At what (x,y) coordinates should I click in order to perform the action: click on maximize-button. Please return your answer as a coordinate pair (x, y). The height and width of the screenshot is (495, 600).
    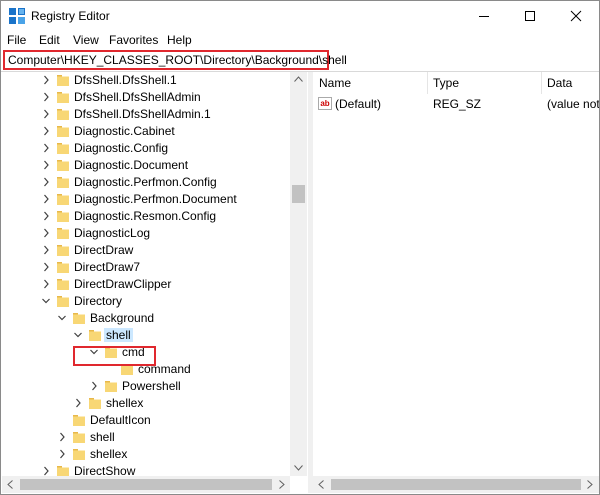
    Looking at the image, I should click on (530, 16).